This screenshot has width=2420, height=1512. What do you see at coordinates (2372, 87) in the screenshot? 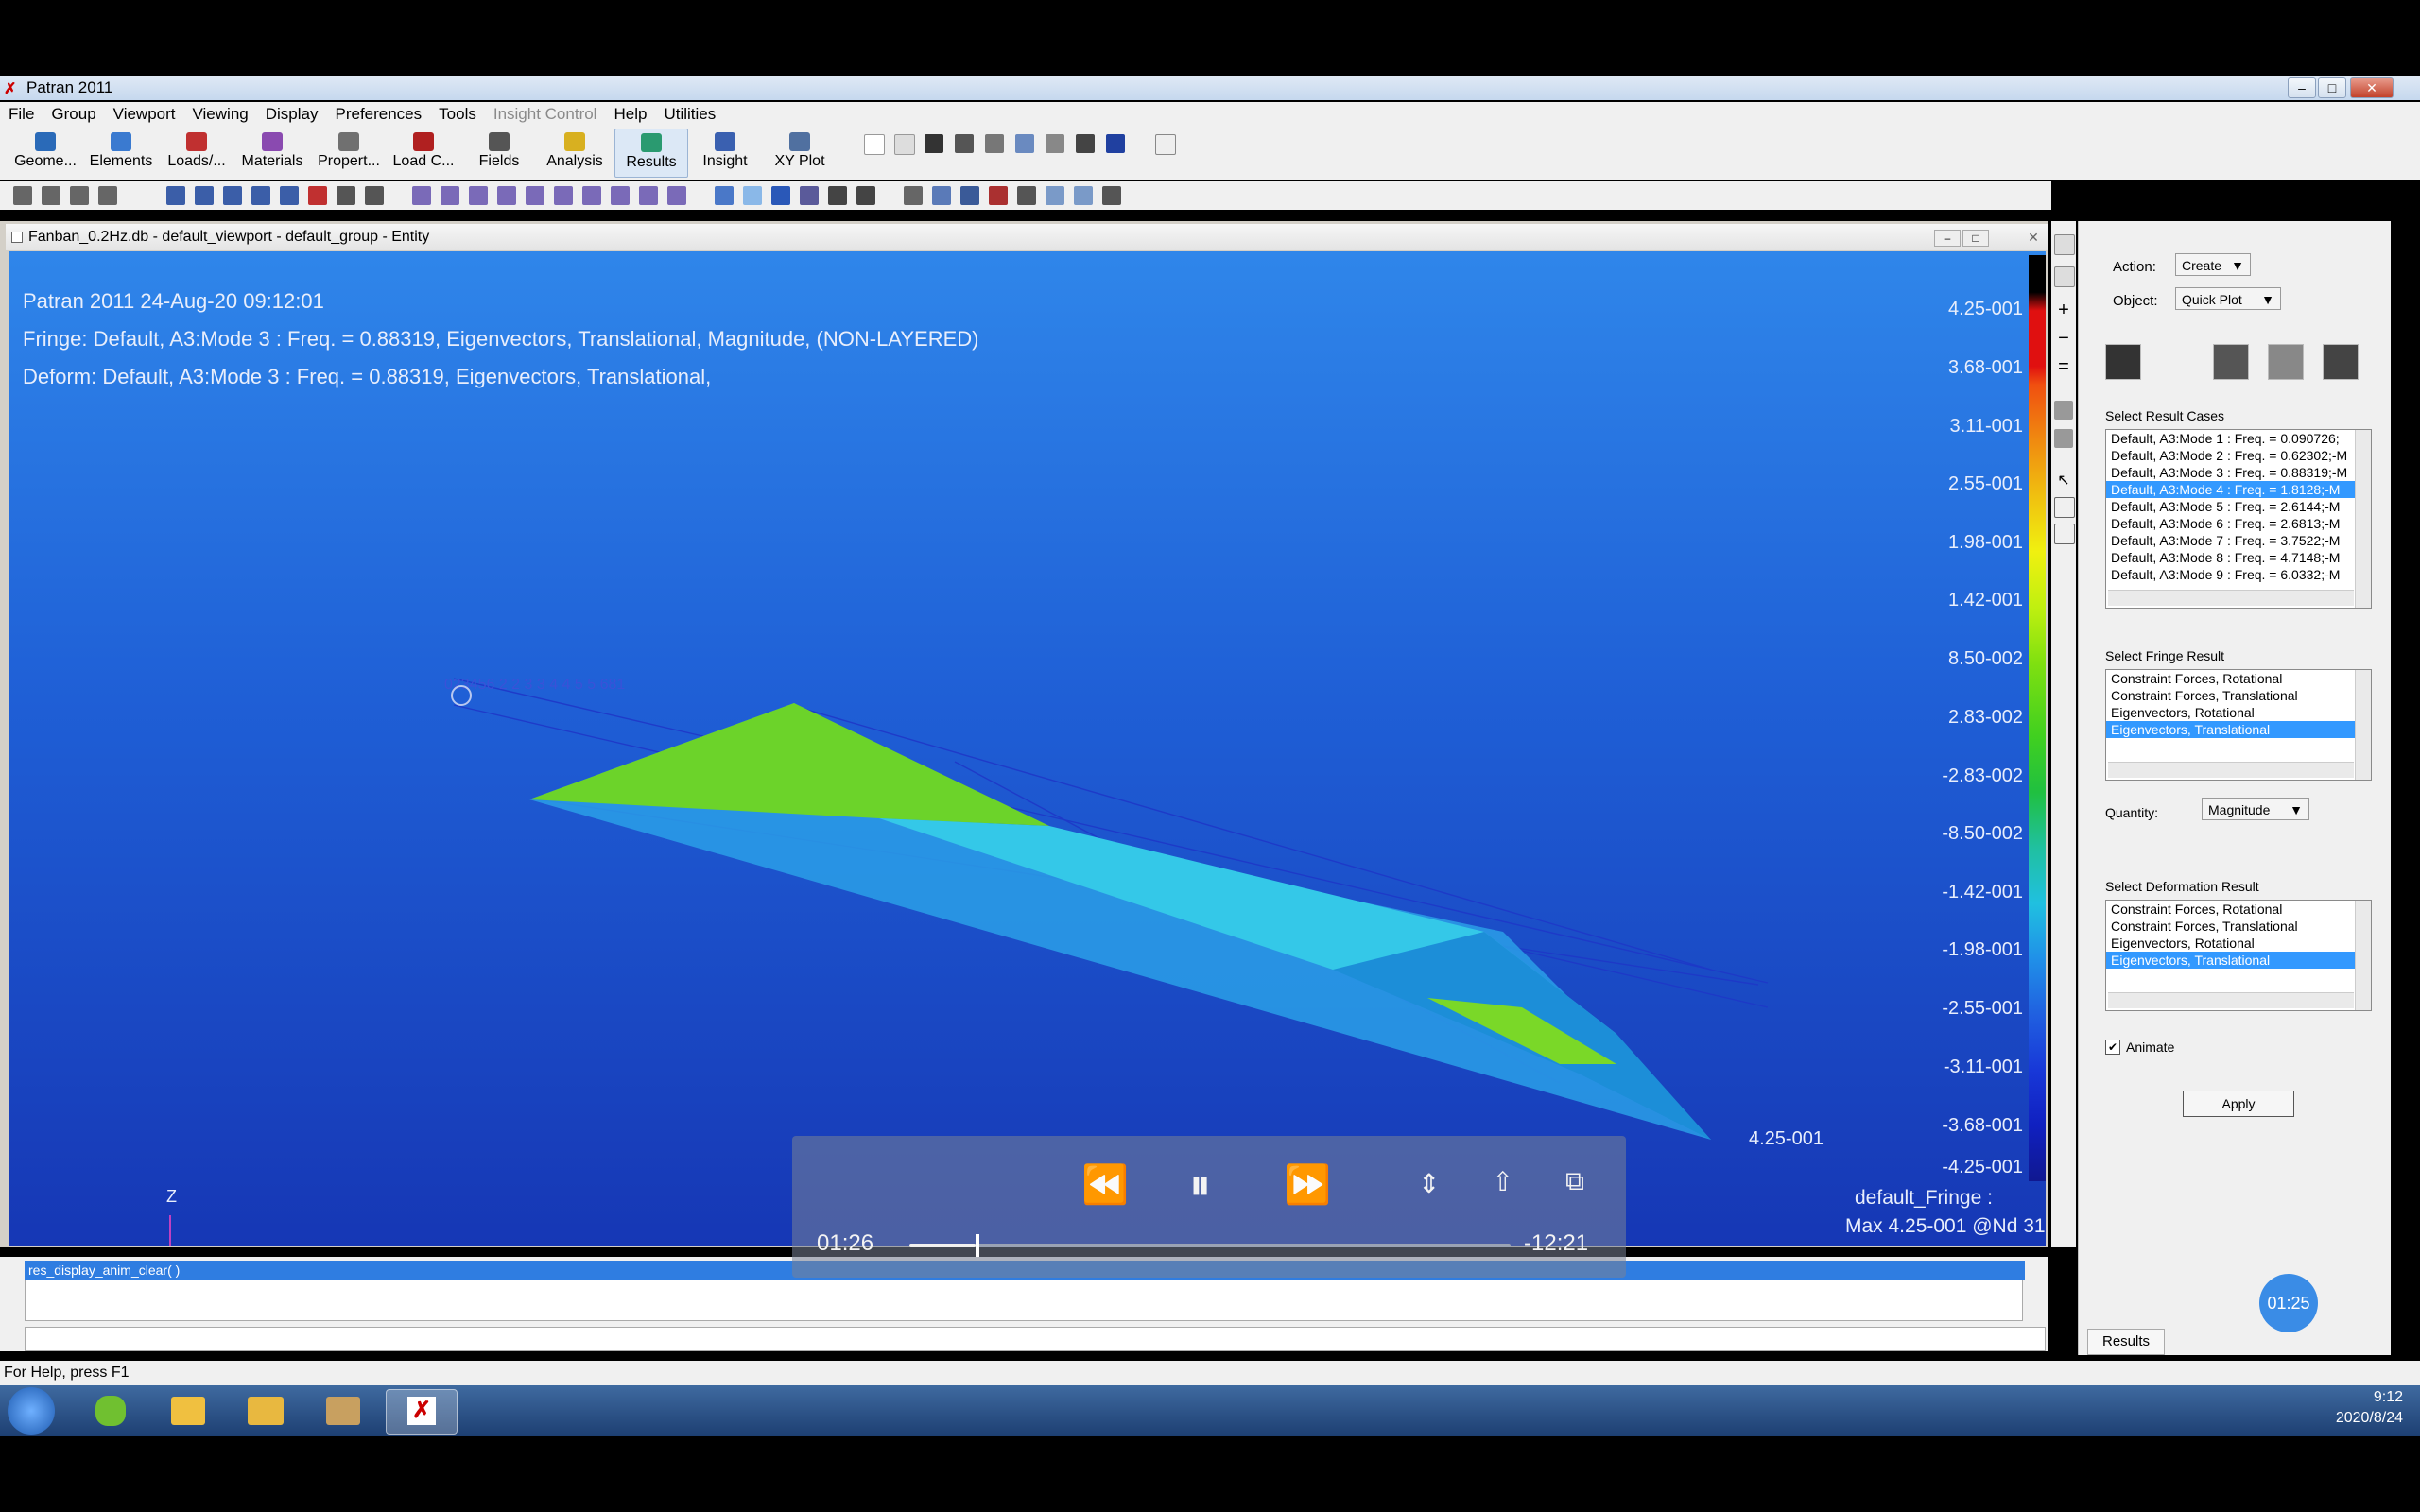
I see `close-button: ✕` at bounding box center [2372, 87].